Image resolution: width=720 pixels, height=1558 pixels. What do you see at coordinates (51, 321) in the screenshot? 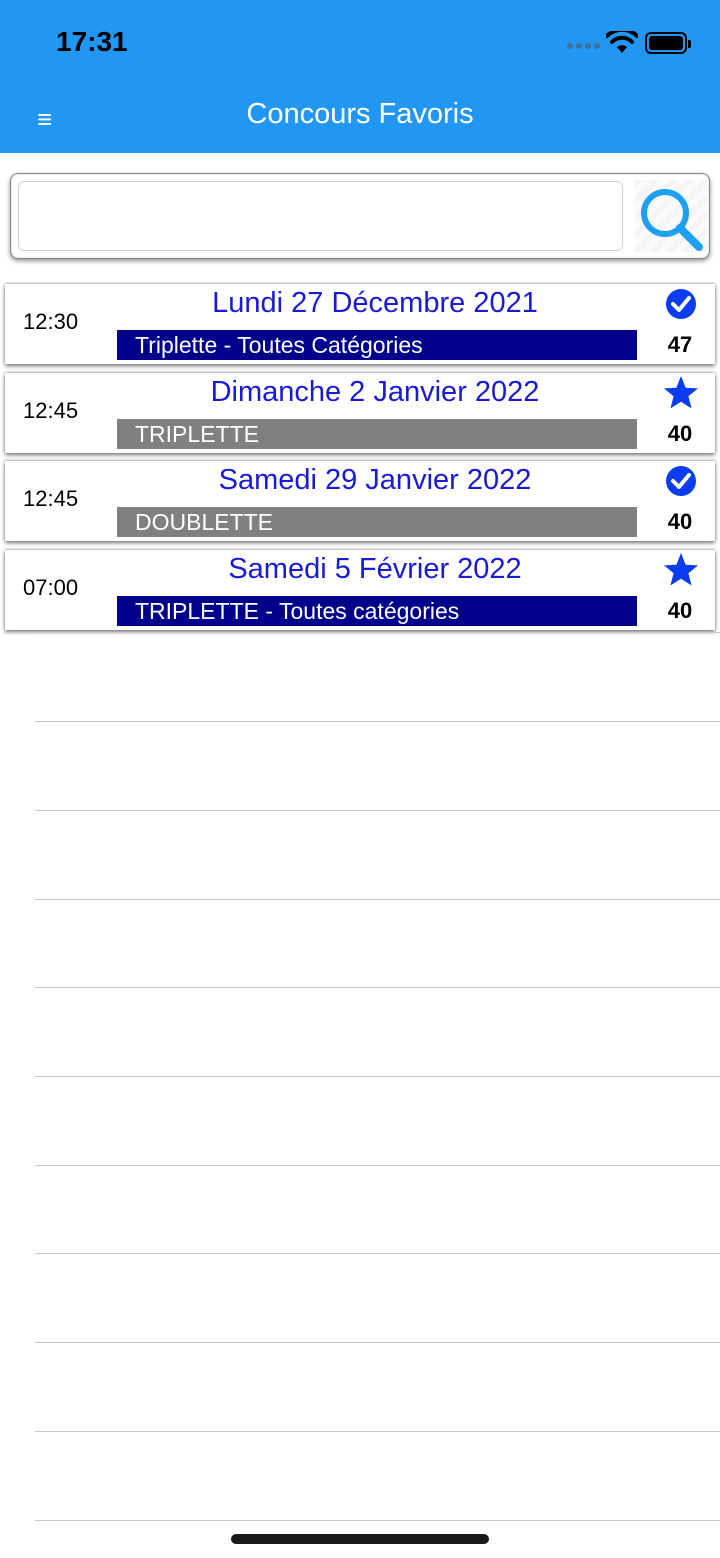
I see `card-time: 12:30` at bounding box center [51, 321].